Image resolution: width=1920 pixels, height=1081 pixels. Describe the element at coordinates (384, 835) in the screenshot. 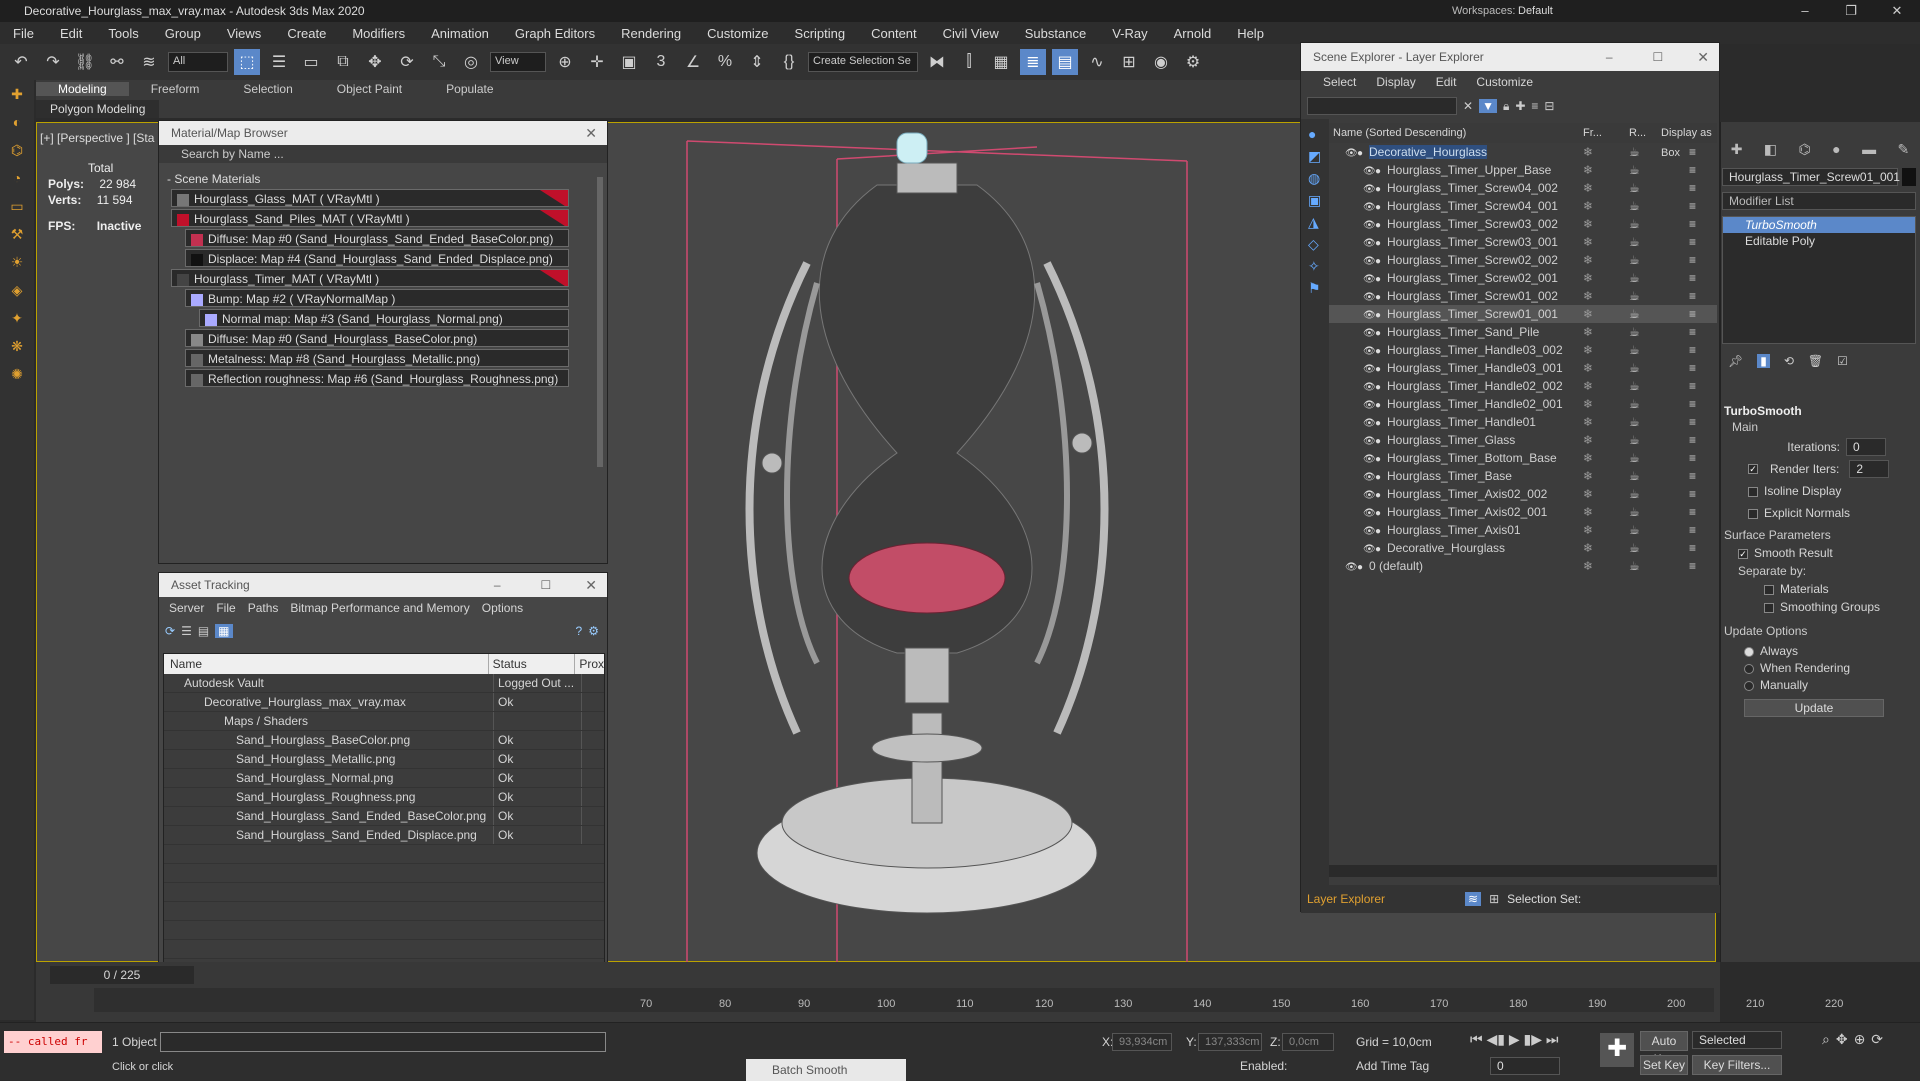

I see `asset-row: Sand_Hourglass_Sand_Ended_Displace.png Ok` at that location.